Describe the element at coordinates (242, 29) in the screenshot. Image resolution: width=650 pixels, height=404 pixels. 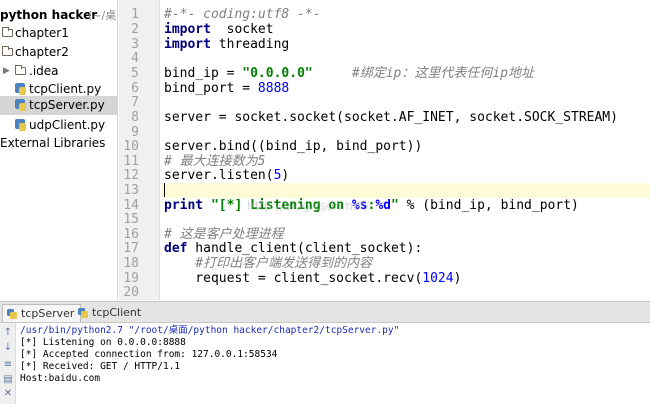
I see `code-text: socket` at that location.